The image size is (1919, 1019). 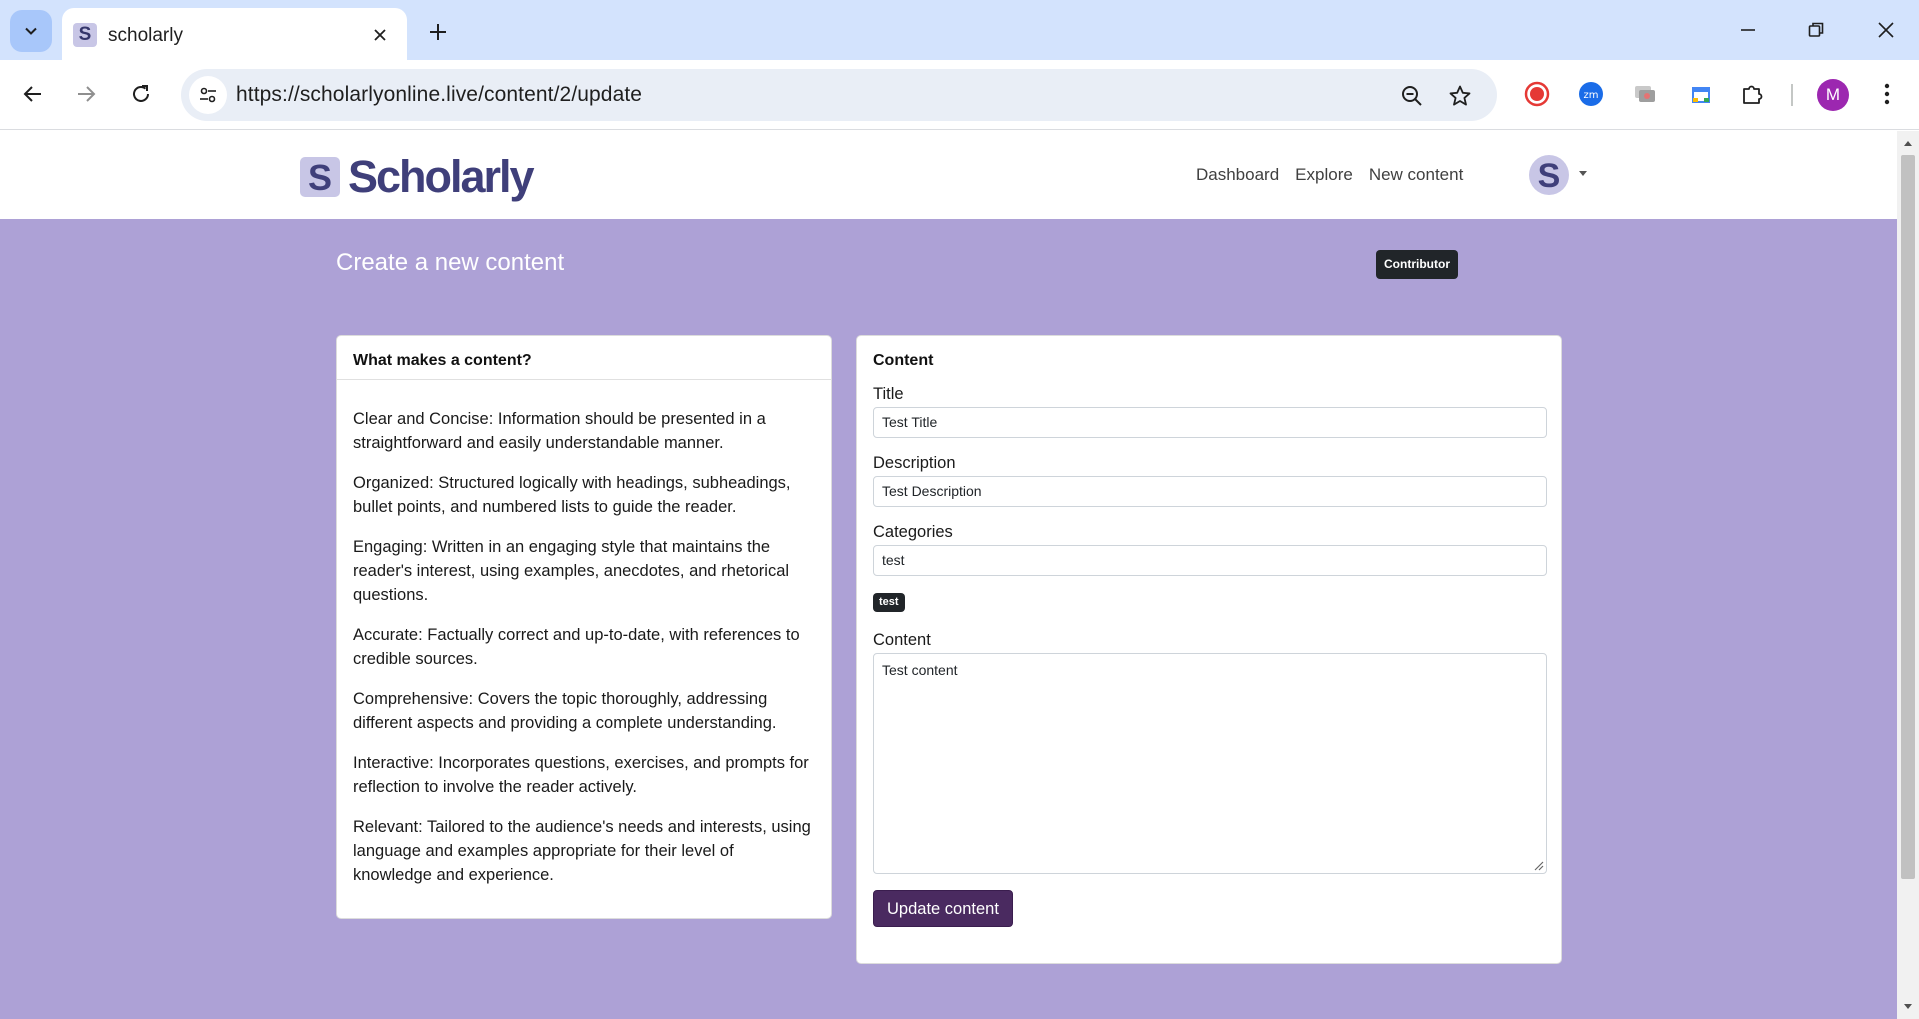 I want to click on reload-icon, so click(x=141, y=93).